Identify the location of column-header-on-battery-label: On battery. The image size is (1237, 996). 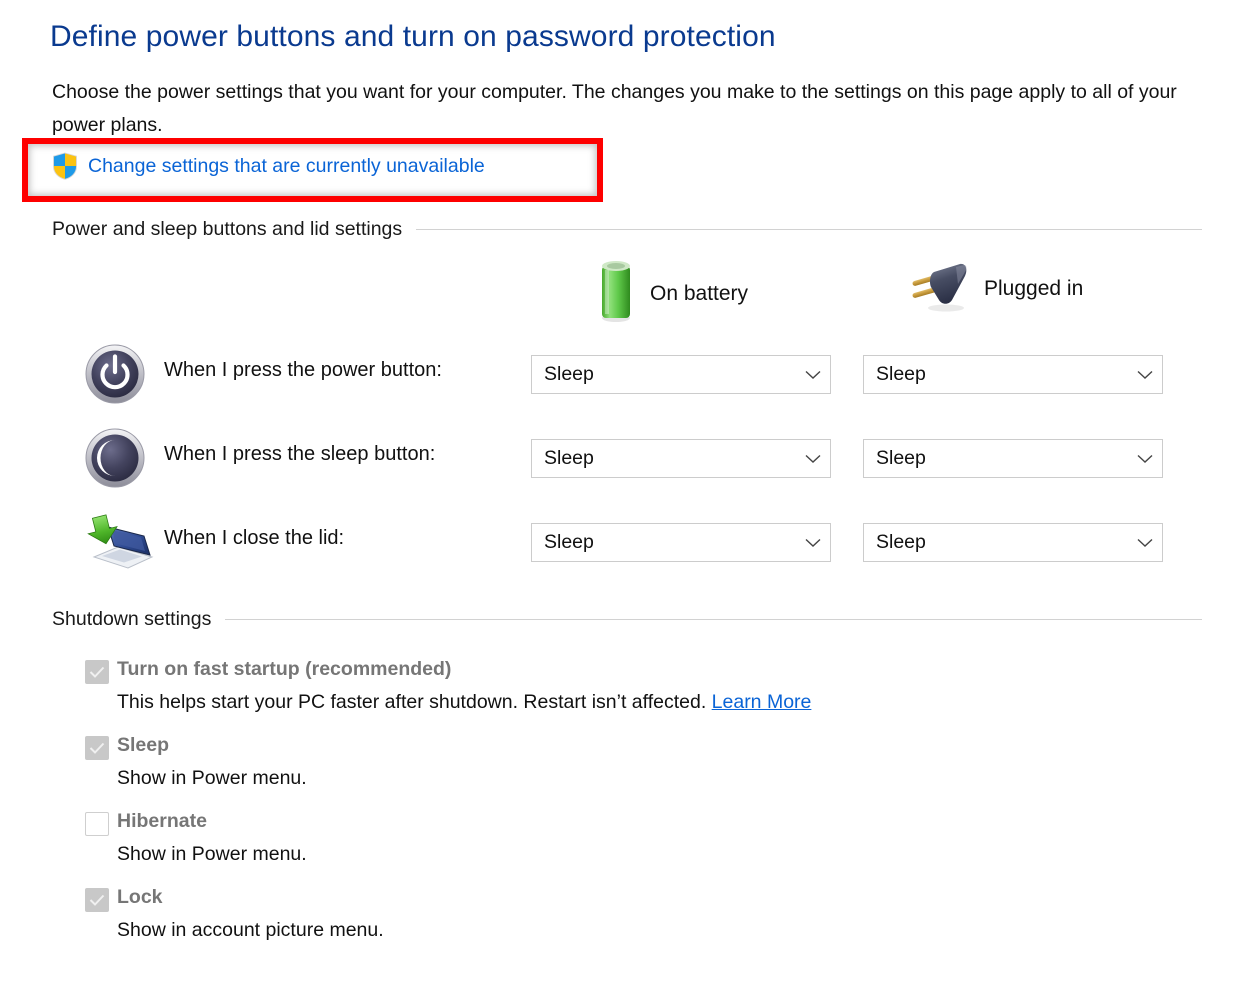
(699, 293).